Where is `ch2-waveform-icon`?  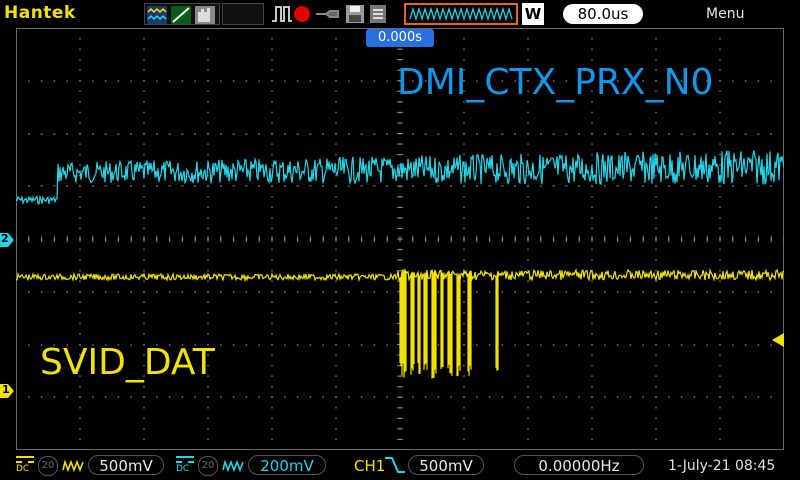 ch2-waveform-icon is located at coordinates (233, 467).